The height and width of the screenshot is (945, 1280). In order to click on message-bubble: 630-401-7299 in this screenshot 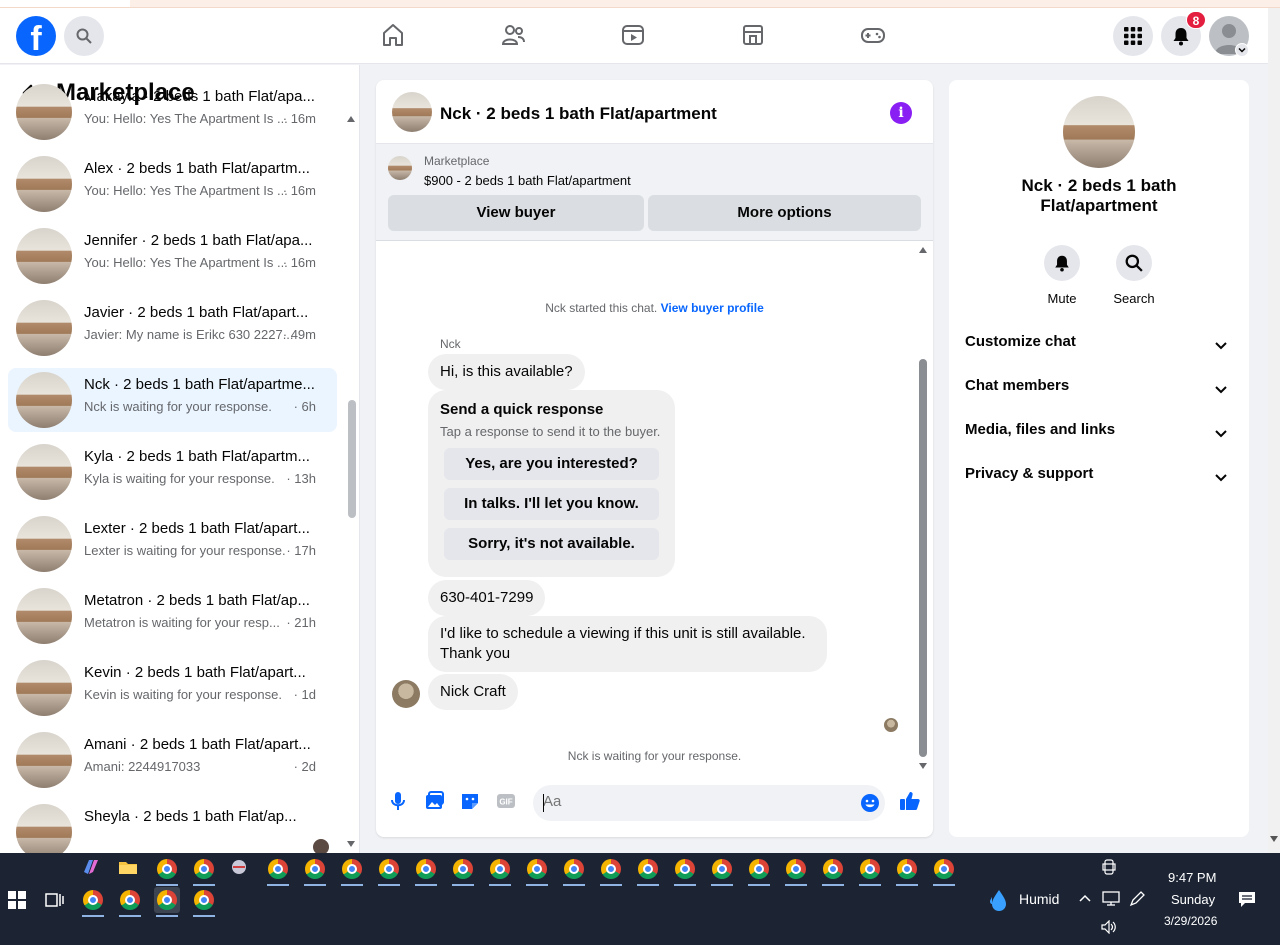, I will do `click(487, 598)`.